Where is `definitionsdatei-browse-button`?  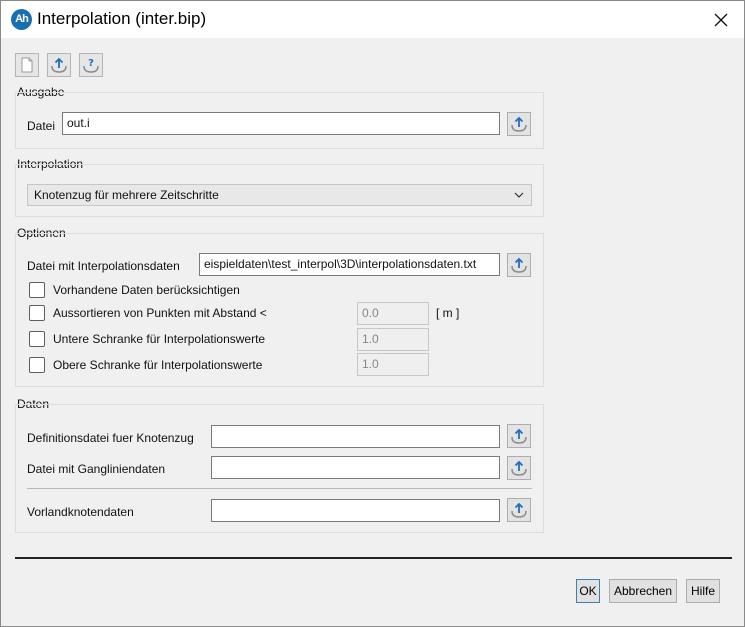 definitionsdatei-browse-button is located at coordinates (519, 436).